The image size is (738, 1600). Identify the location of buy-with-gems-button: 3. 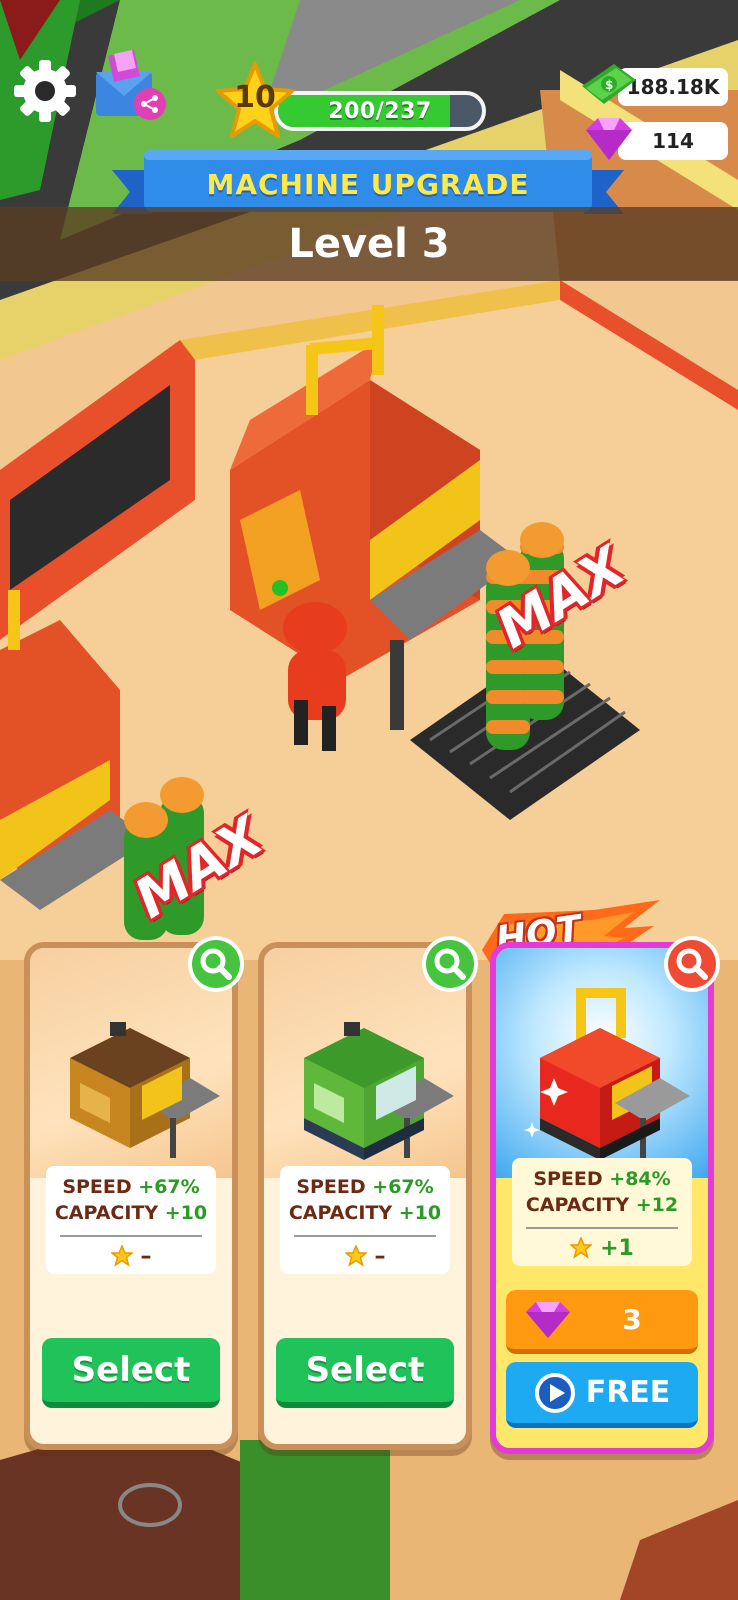
(602, 1322).